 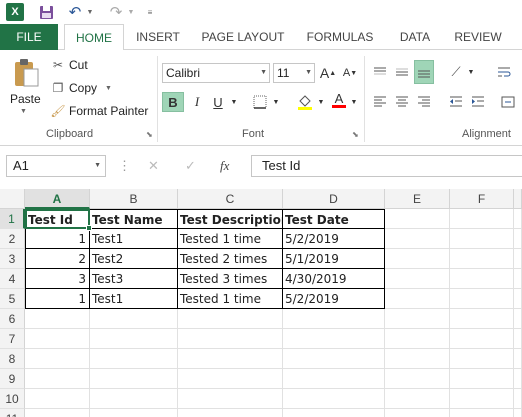 I want to click on underline-button: U, so click(x=218, y=102).